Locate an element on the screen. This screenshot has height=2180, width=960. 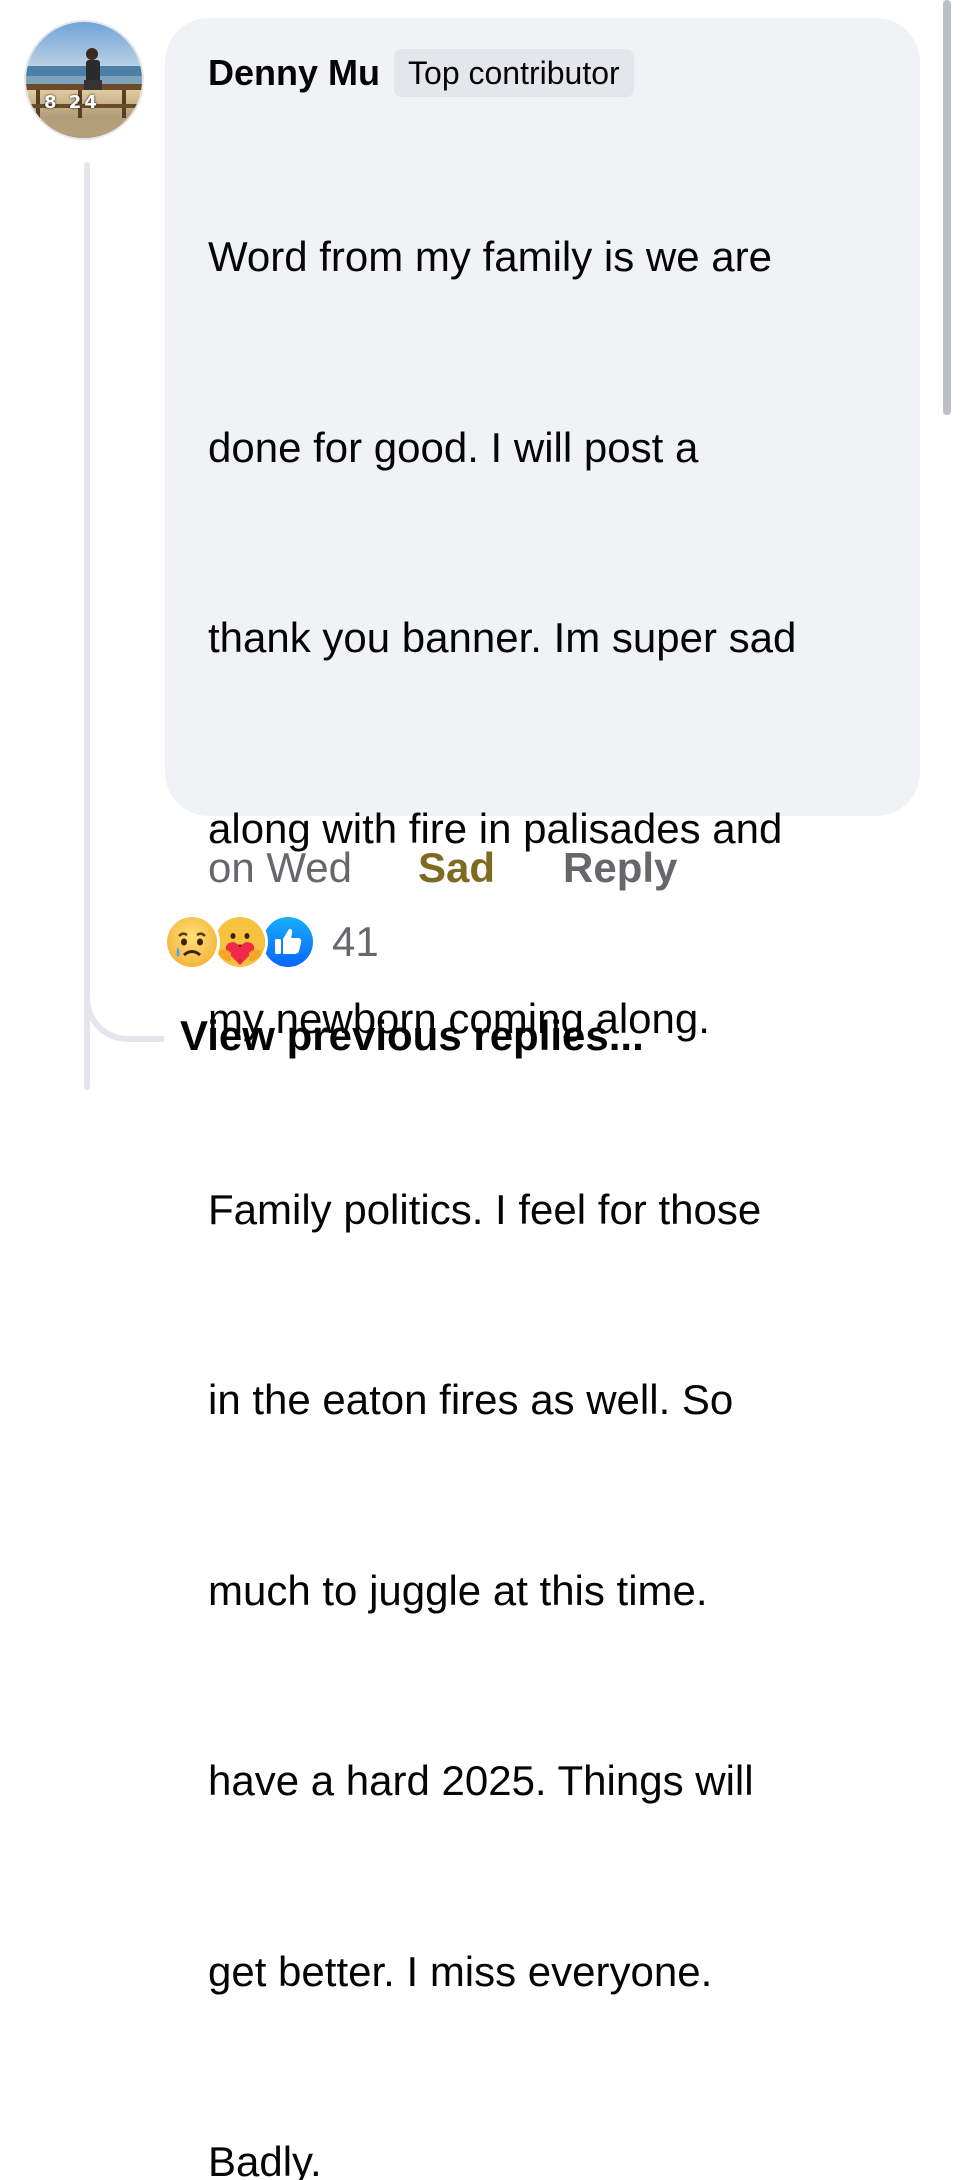
avatar-photo is located at coordinates (84, 80).